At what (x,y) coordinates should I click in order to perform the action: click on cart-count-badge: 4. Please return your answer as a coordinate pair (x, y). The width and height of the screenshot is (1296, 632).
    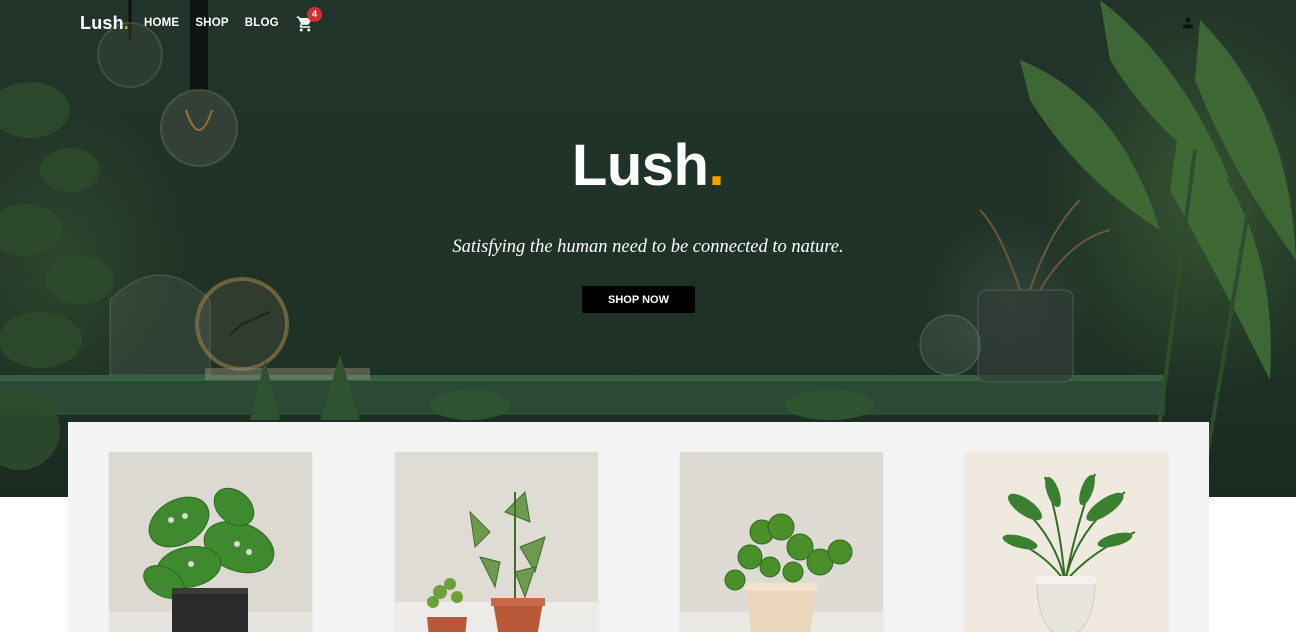
    Looking at the image, I should click on (314, 14).